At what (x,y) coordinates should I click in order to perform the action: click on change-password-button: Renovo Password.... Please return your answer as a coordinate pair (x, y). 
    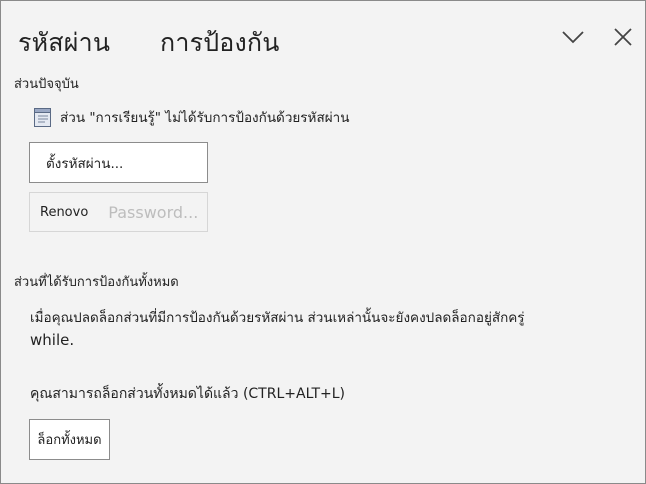
    Looking at the image, I should click on (118, 212).